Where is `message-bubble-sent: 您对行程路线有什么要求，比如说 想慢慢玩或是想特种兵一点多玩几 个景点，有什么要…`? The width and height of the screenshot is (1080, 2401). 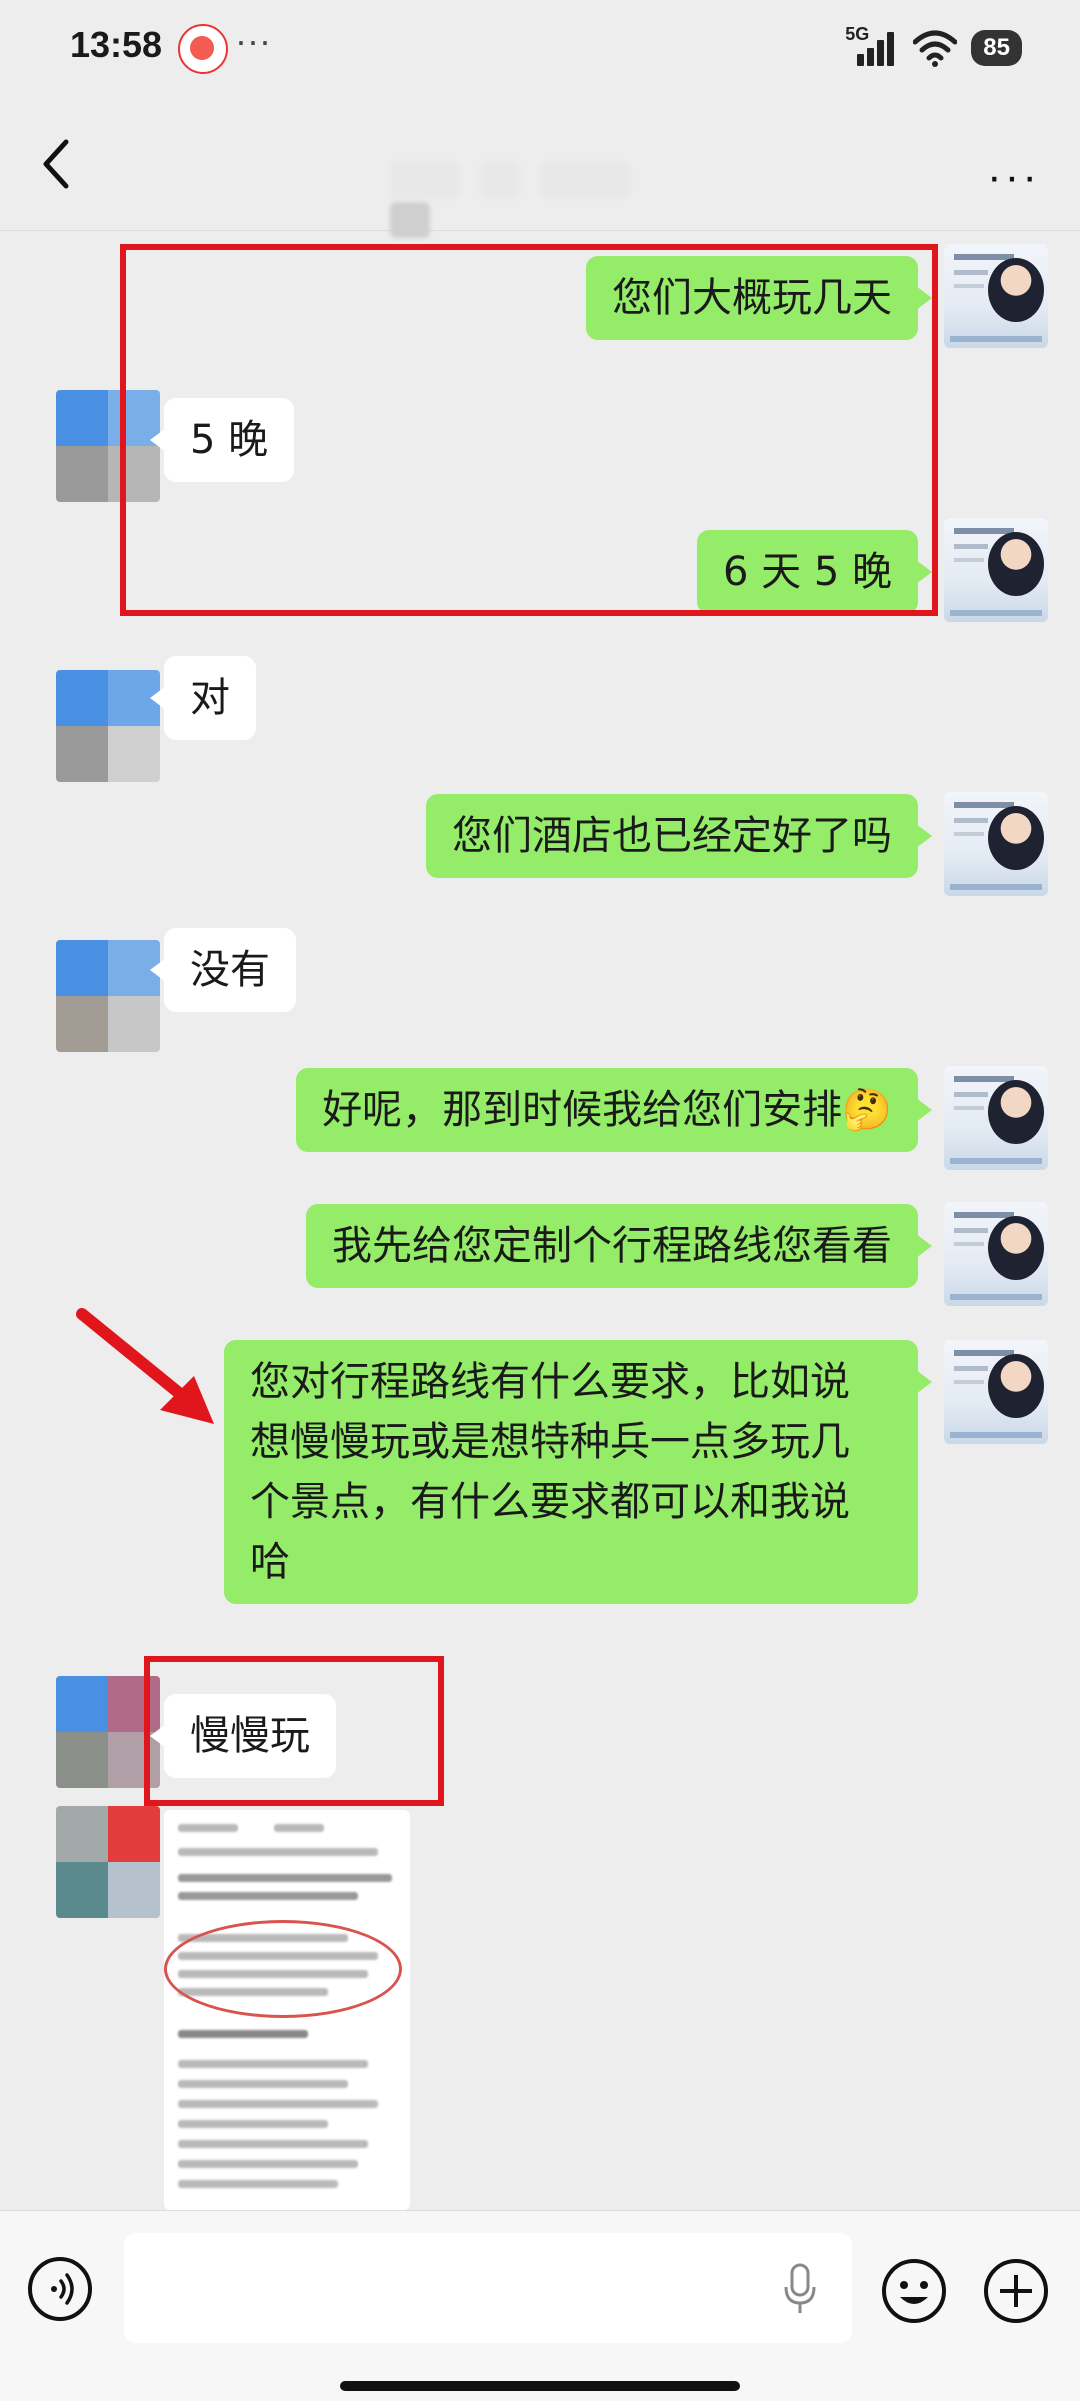
message-bubble-sent: 您对行程路线有什么要求，比如说 想慢慢玩或是想特种兵一点多玩几 个景点，有什么要… is located at coordinates (578, 1472).